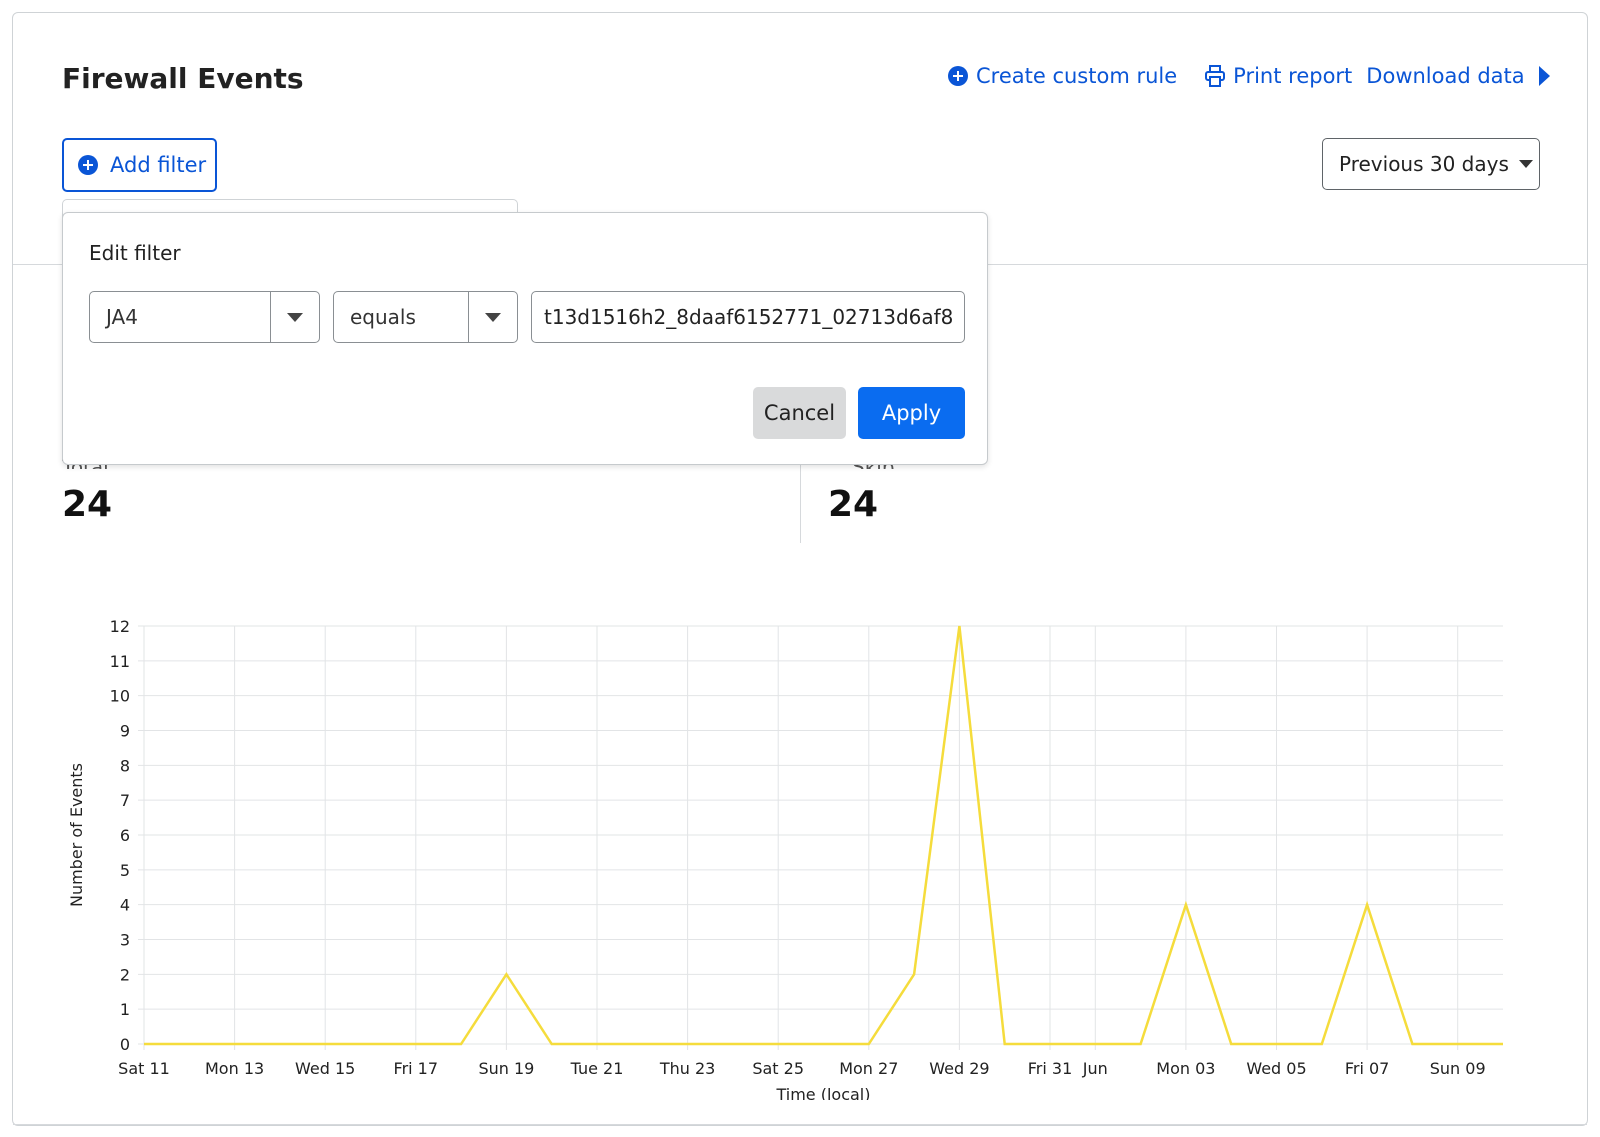 This screenshot has width=1600, height=1137. I want to click on time-range-select: Previous 30 days, so click(1431, 164).